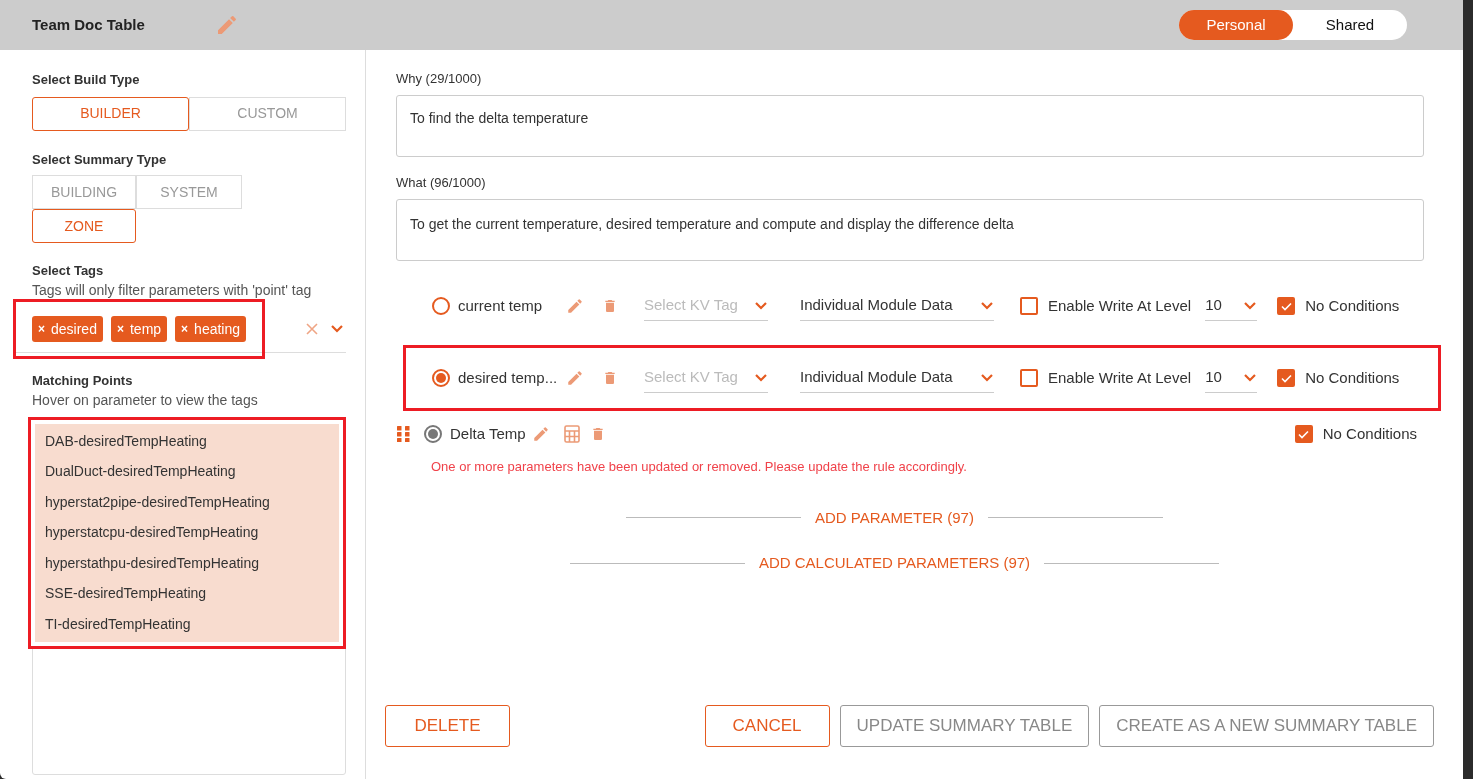  I want to click on cancel-button: CANCEL, so click(767, 726).